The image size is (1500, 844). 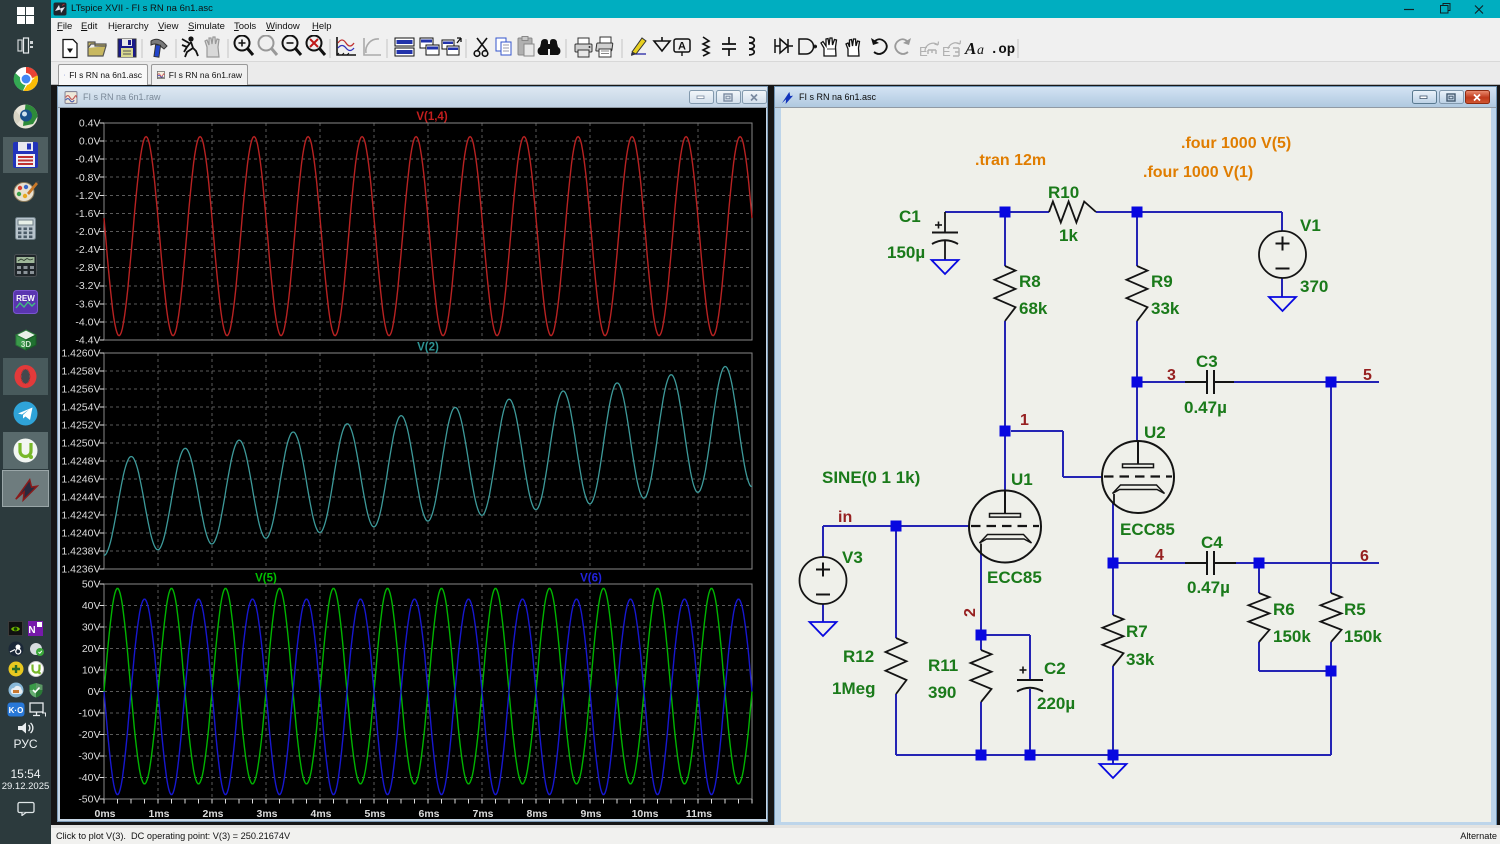 I want to click on svg-text: -2.0V, so click(x=87, y=232).